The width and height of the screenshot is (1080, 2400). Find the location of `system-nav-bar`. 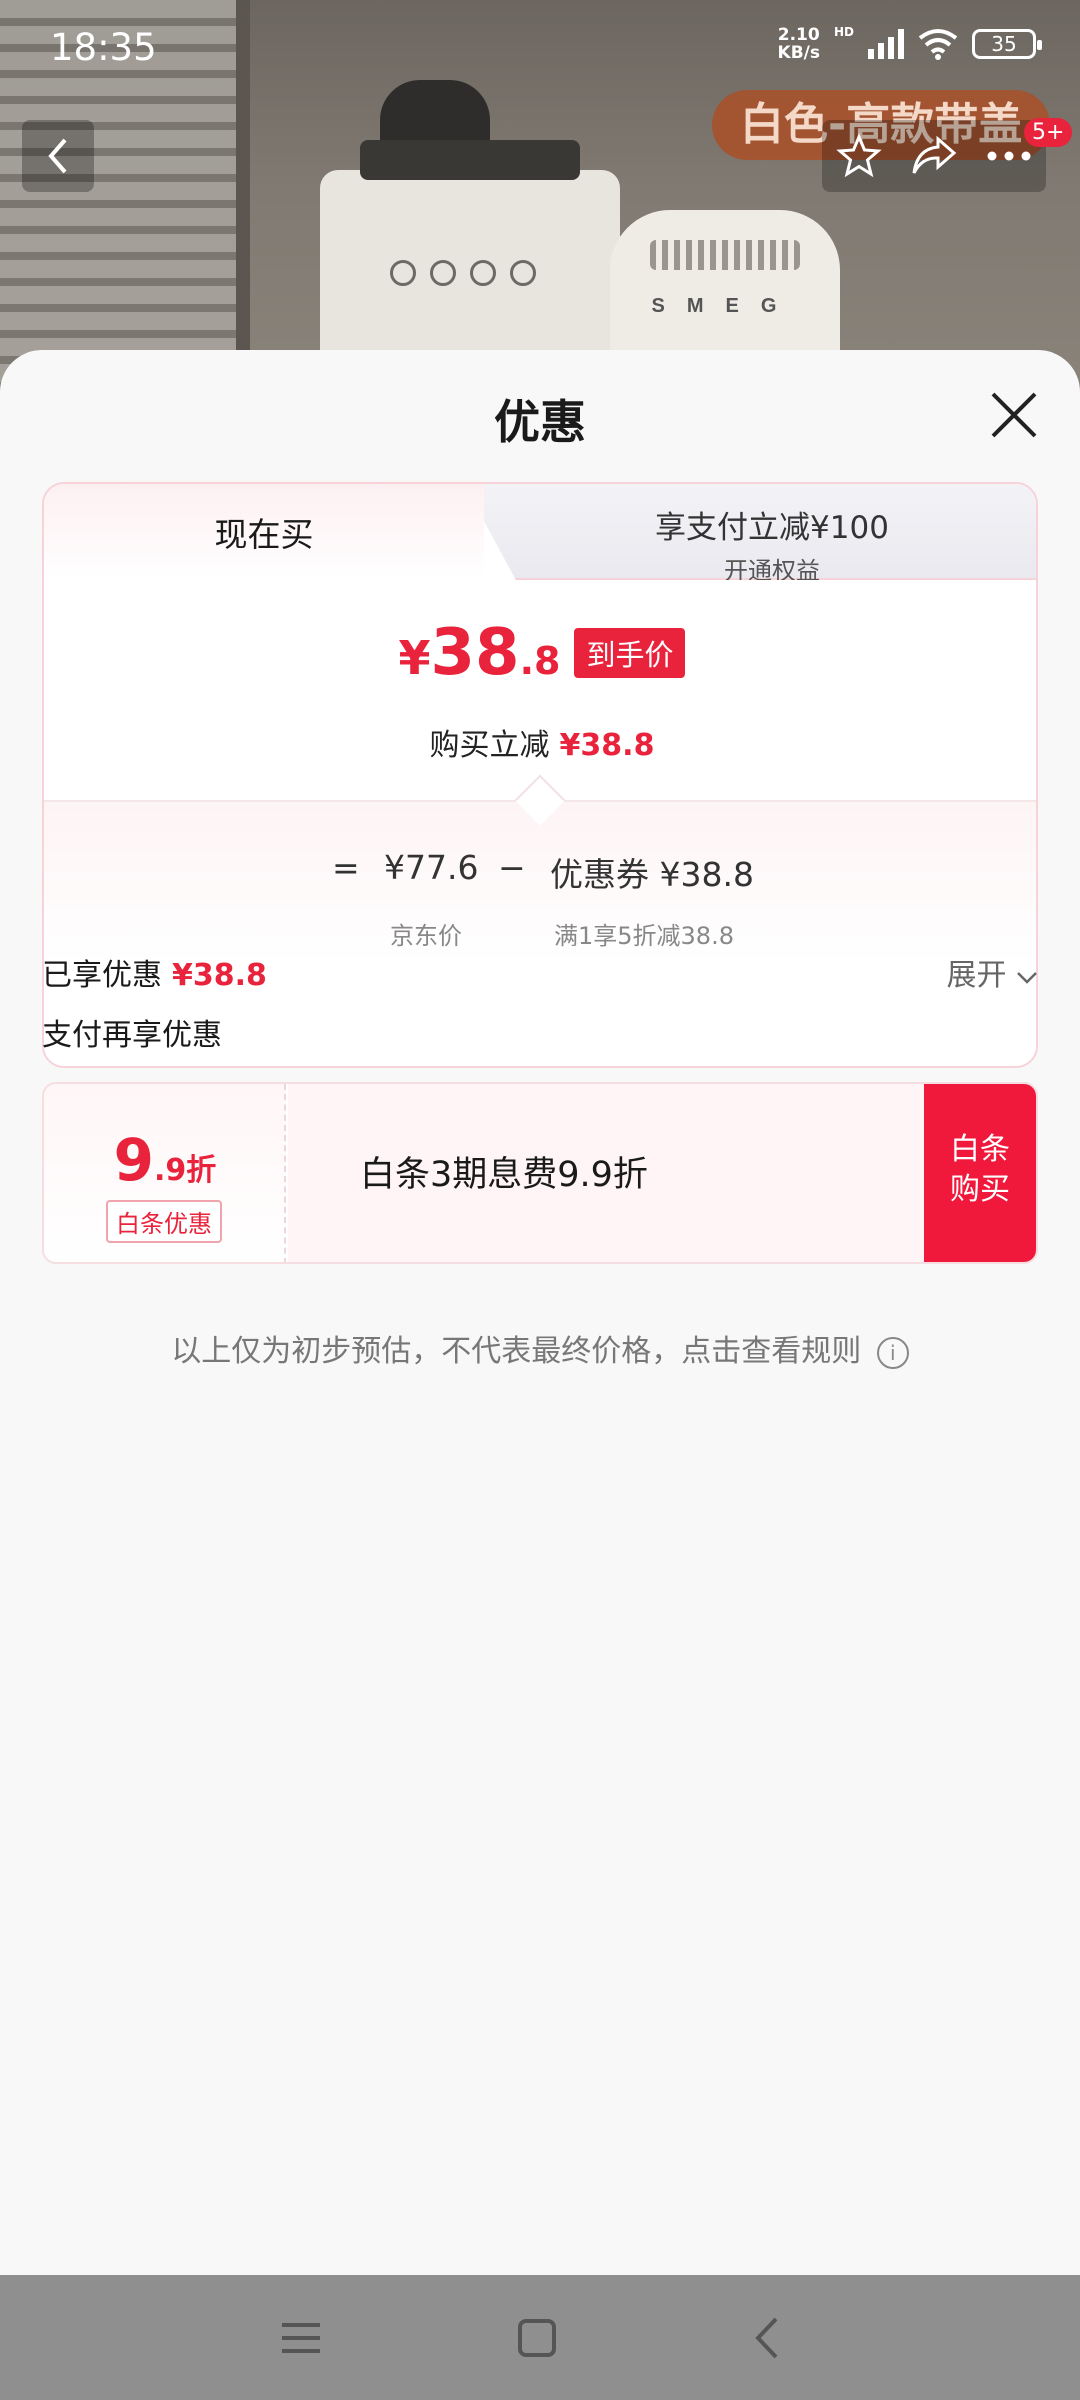

system-nav-bar is located at coordinates (540, 2337).